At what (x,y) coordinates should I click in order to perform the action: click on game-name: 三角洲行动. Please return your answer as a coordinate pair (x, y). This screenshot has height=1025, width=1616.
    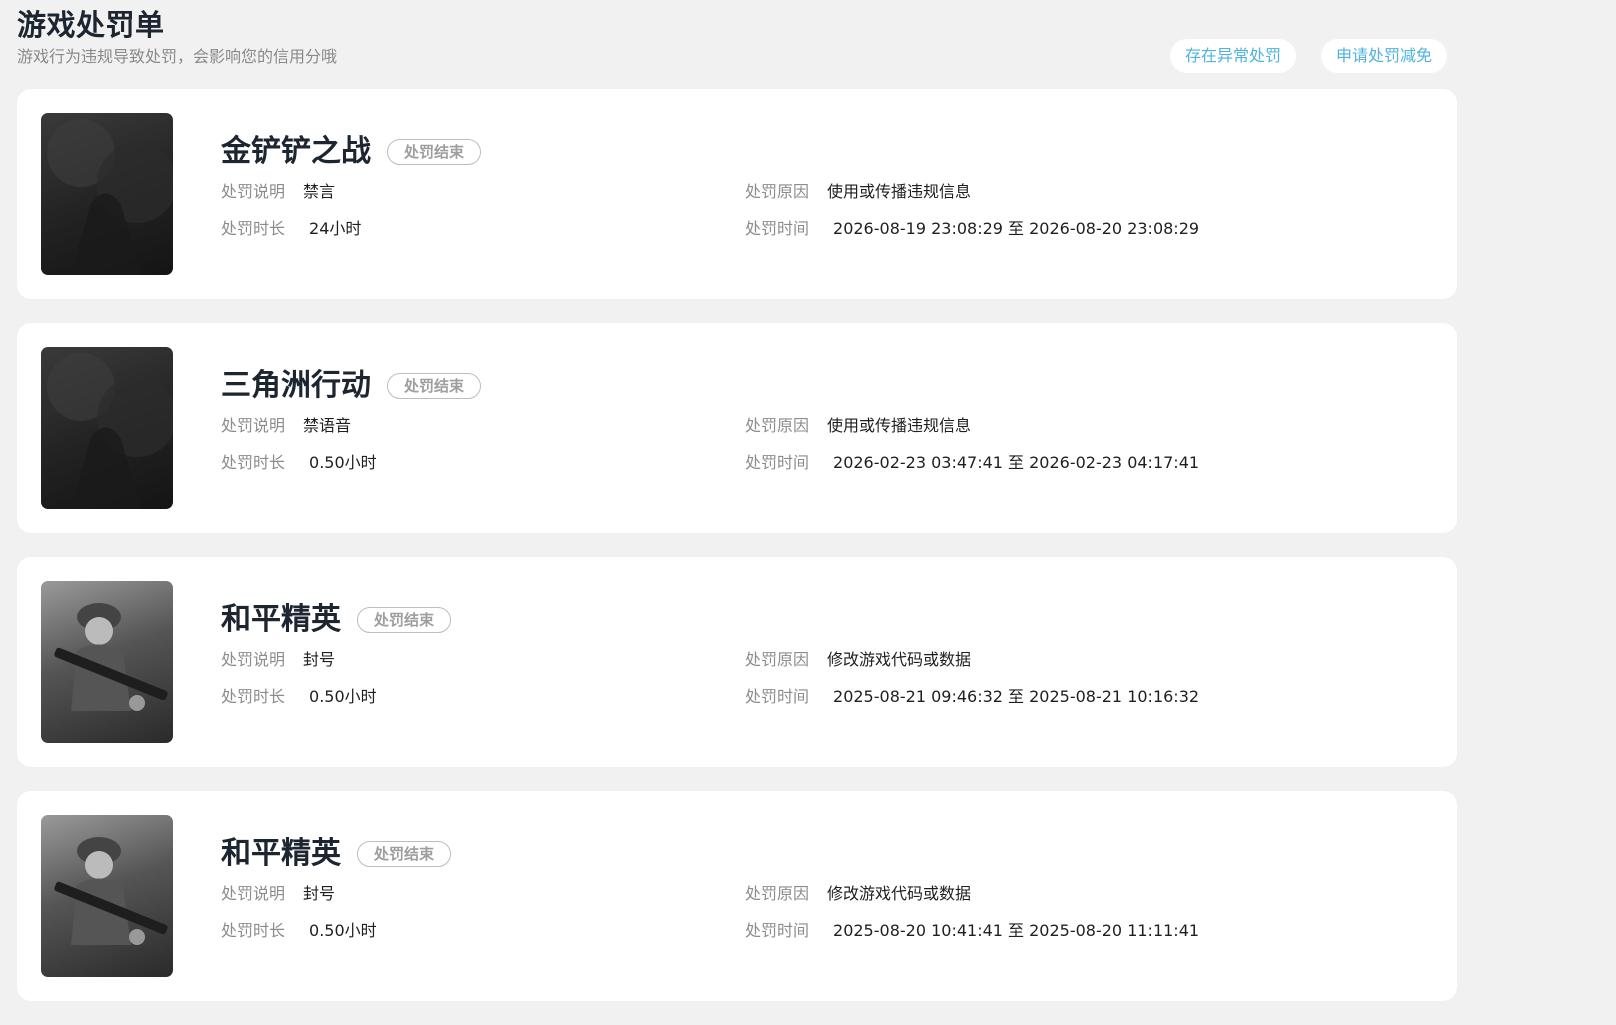
    Looking at the image, I should click on (296, 385).